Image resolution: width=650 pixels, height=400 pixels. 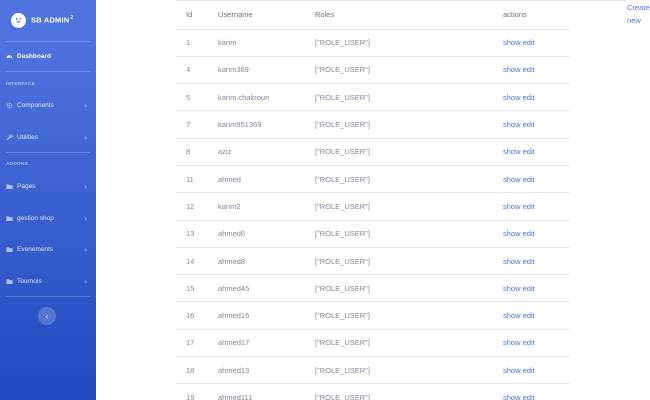 What do you see at coordinates (29, 281) in the screenshot?
I see `sidebar-item-label: Tournois` at bounding box center [29, 281].